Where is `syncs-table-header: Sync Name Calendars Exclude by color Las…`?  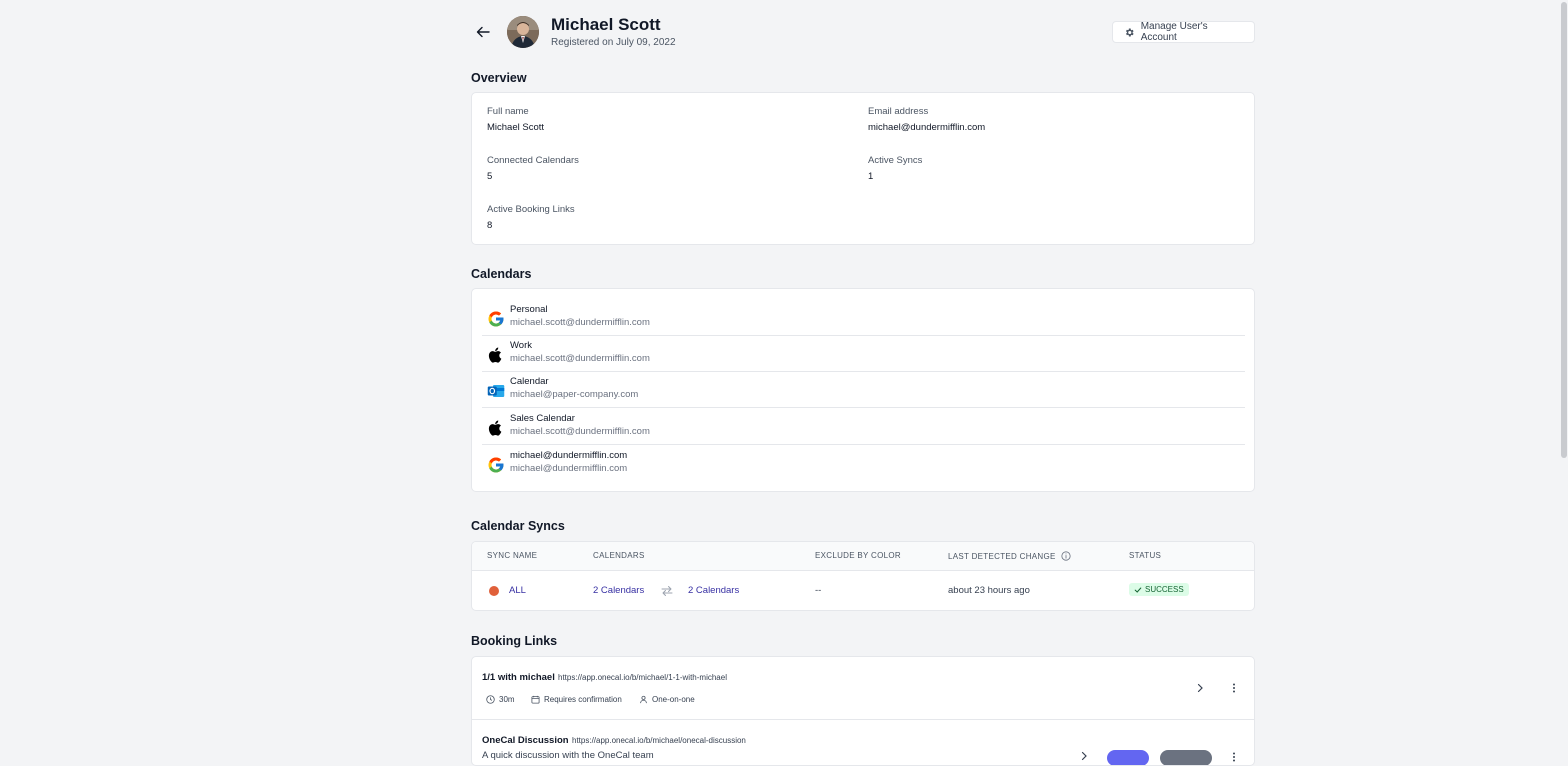 syncs-table-header: Sync Name Calendars Exclude by color Las… is located at coordinates (863, 556).